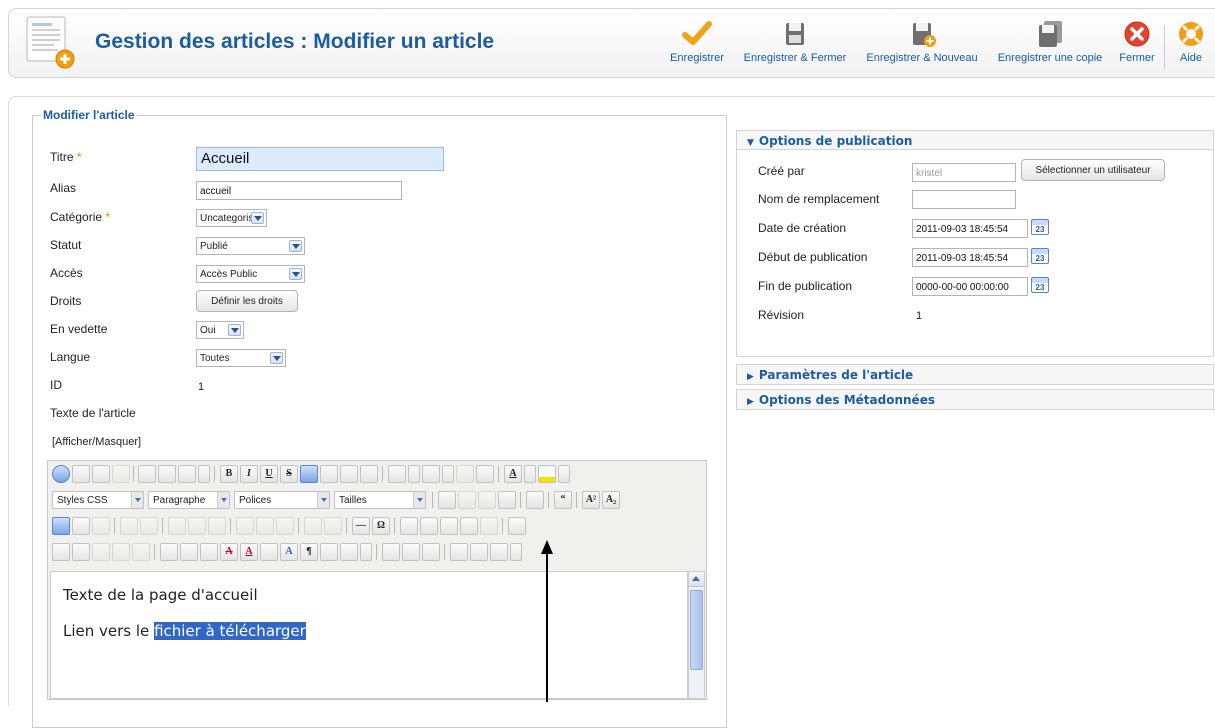 The width and height of the screenshot is (1215, 728). Describe the element at coordinates (380, 500) in the screenshot. I see `sizes-select: Tailles` at that location.